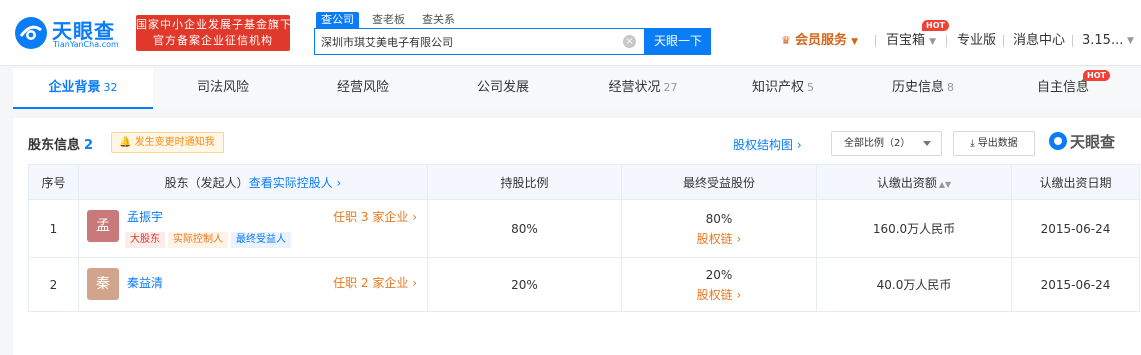  Describe the element at coordinates (670, 87) in the screenshot. I see `tab-count: 27` at that location.